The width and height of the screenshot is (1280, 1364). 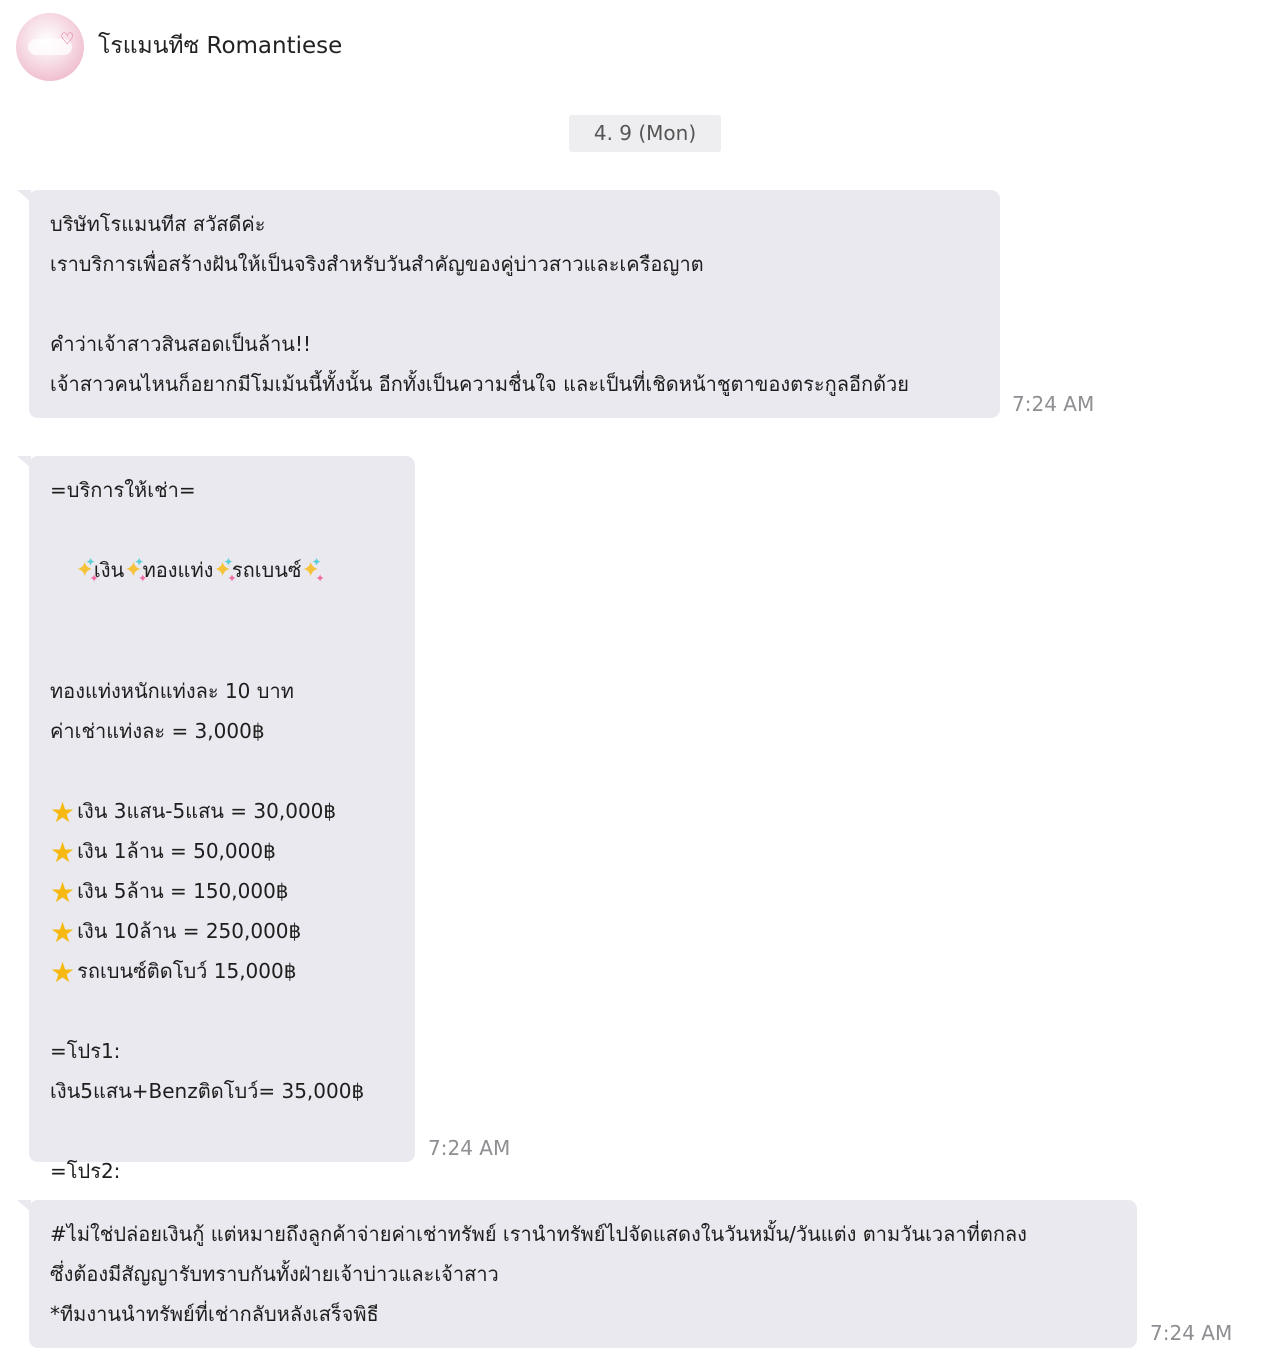 I want to click on chat-room-title: โรแมนทีซ Romantiese, so click(x=220, y=46).